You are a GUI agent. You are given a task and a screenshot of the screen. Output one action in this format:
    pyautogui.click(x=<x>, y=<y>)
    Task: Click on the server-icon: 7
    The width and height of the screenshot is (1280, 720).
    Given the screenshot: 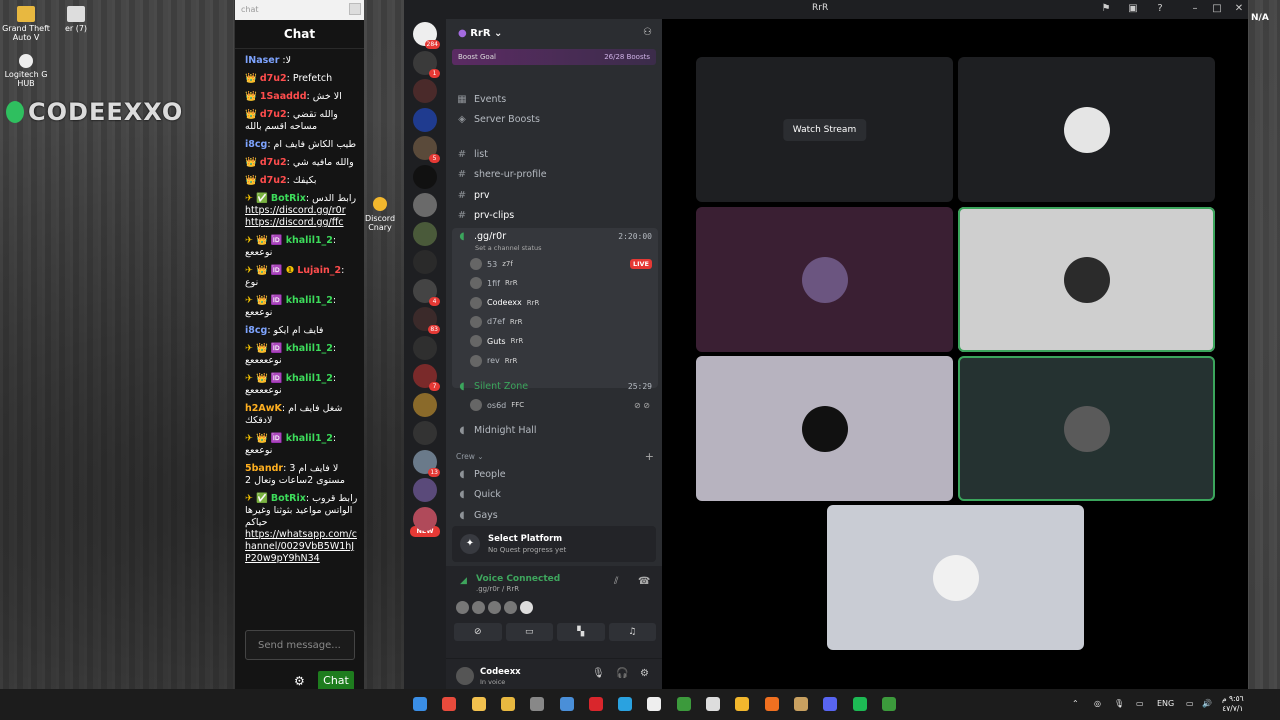 What is the action you would take?
    pyautogui.click(x=426, y=377)
    